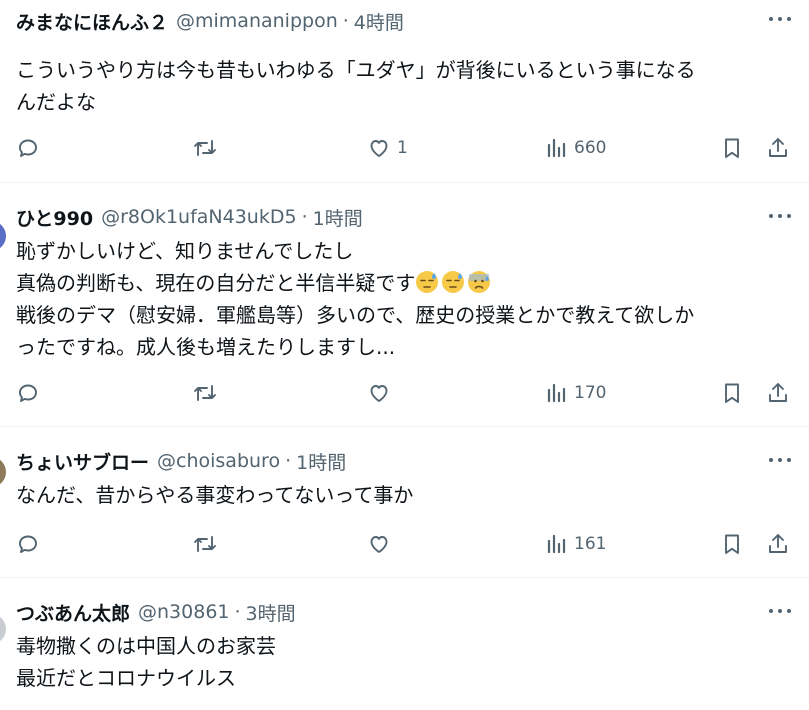  What do you see at coordinates (590, 393) in the screenshot?
I see `views-count: 170` at bounding box center [590, 393].